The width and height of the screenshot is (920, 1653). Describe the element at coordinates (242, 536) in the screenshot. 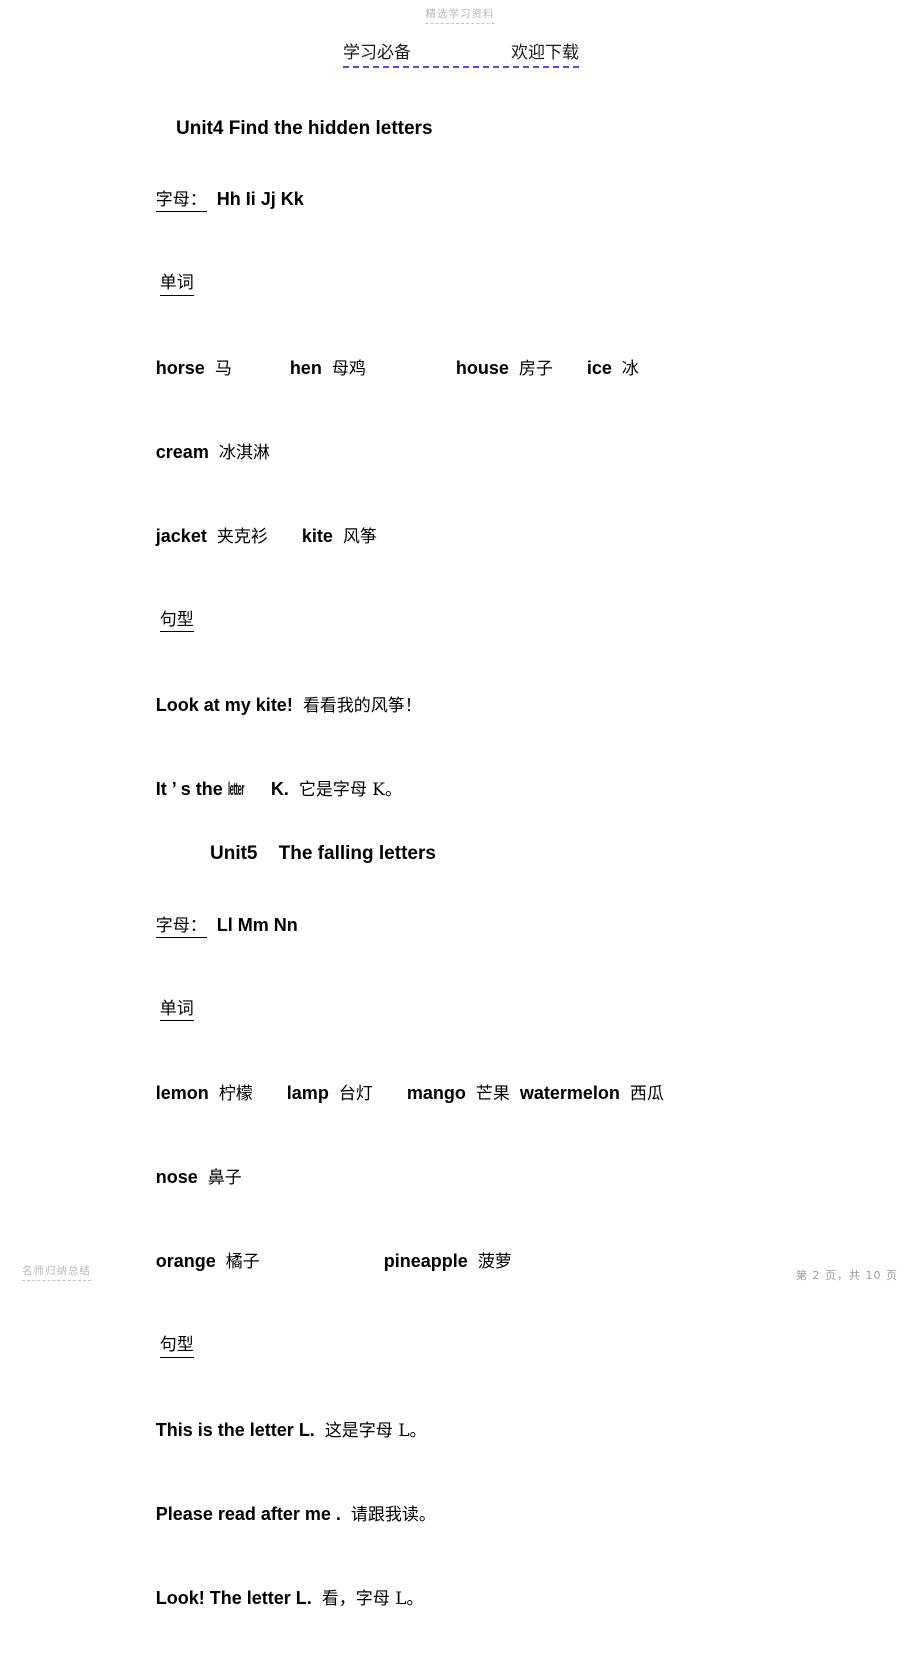

I see `word-cn: 夹克衫` at that location.